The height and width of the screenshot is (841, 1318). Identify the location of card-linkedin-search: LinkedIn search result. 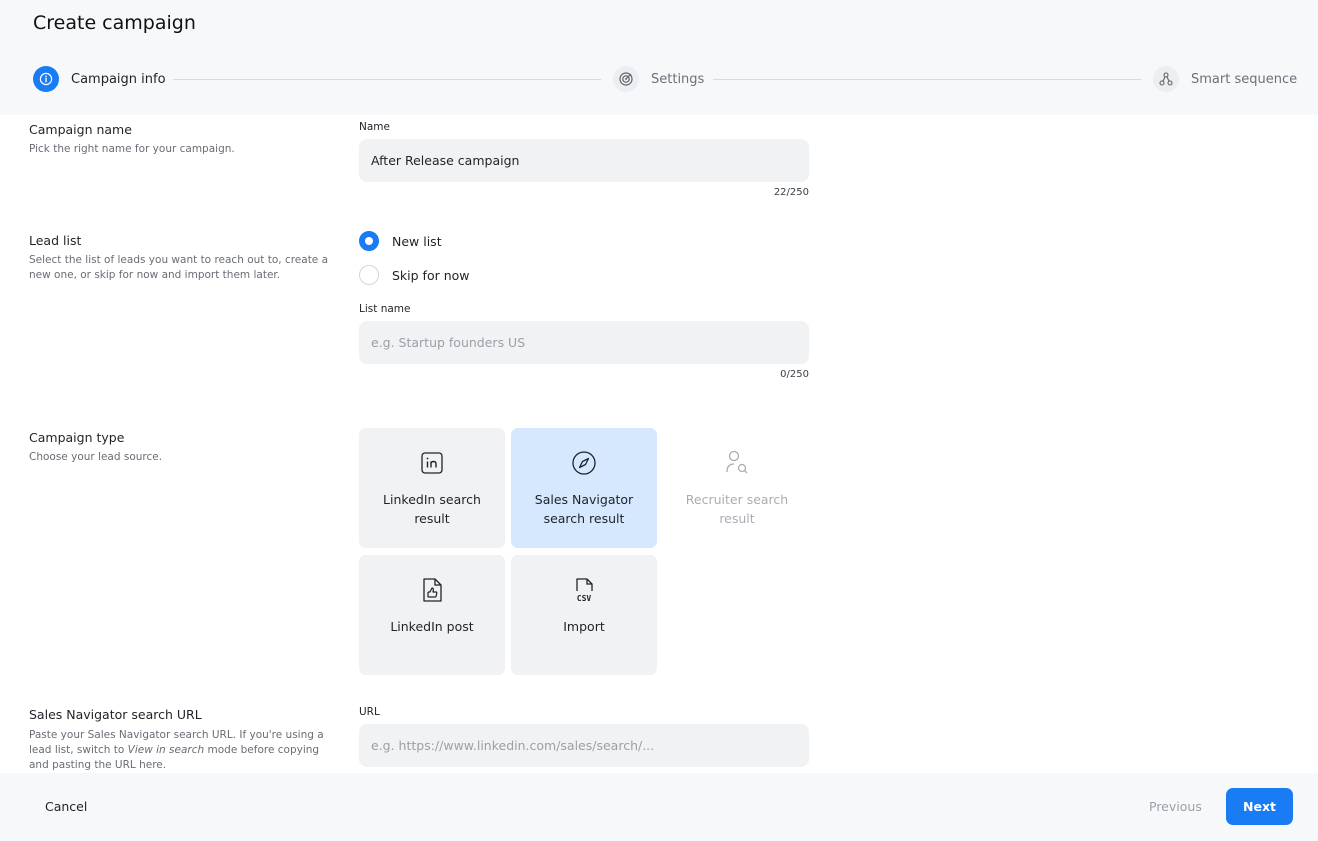
(432, 488).